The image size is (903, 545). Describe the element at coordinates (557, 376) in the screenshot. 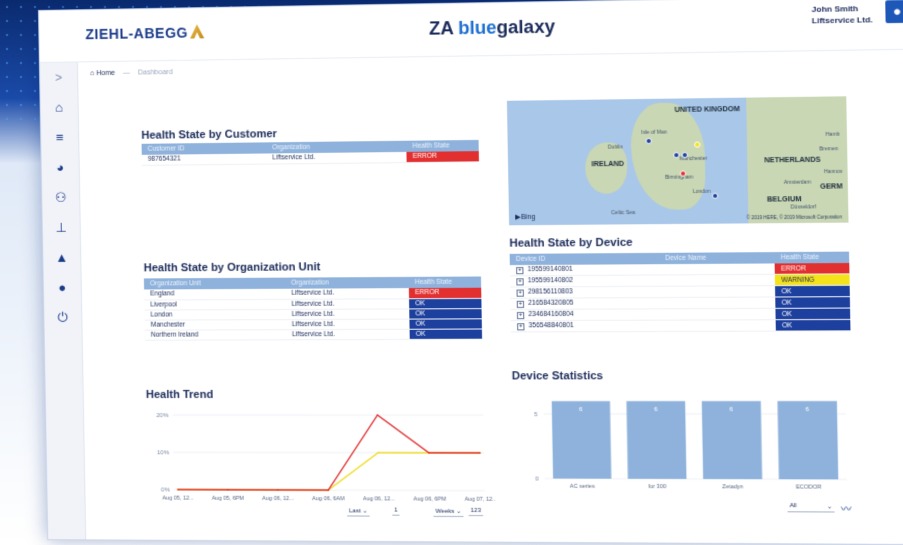

I see `device-stats-title: Device Statistics` at that location.